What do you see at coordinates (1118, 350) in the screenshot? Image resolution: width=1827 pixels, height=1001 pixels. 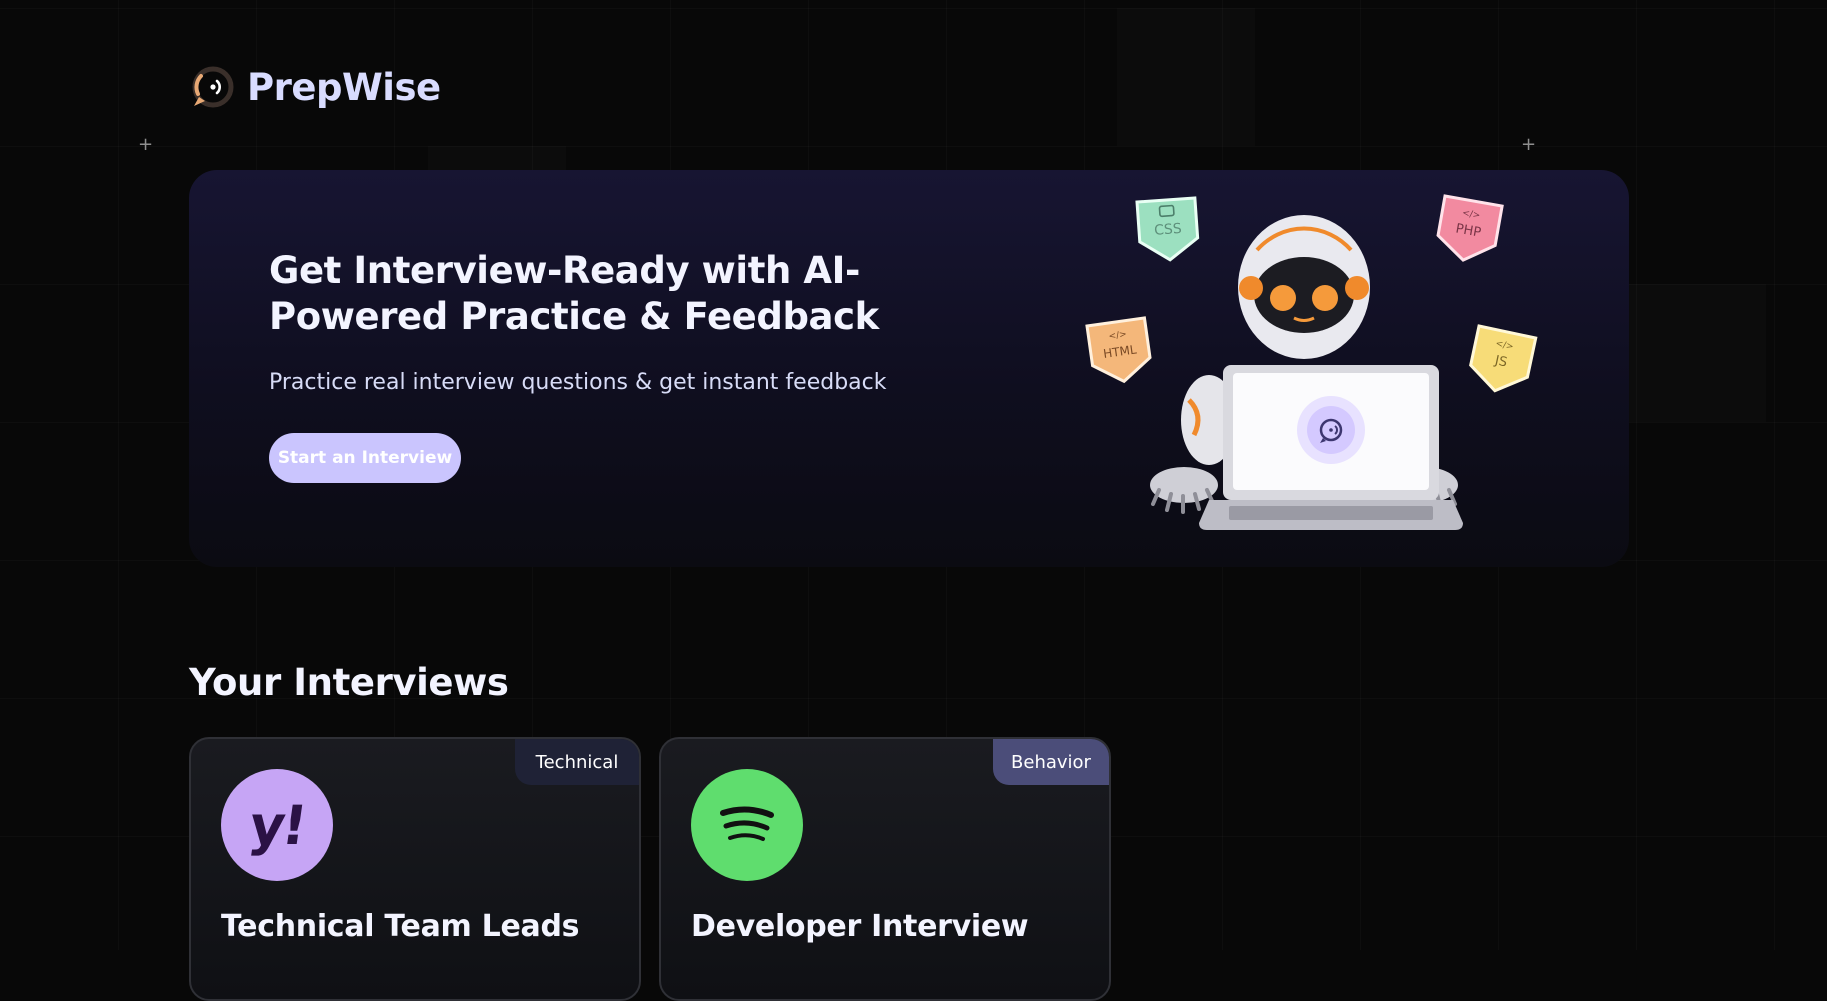 I see `html-tag-icon: </> HTML` at bounding box center [1118, 350].